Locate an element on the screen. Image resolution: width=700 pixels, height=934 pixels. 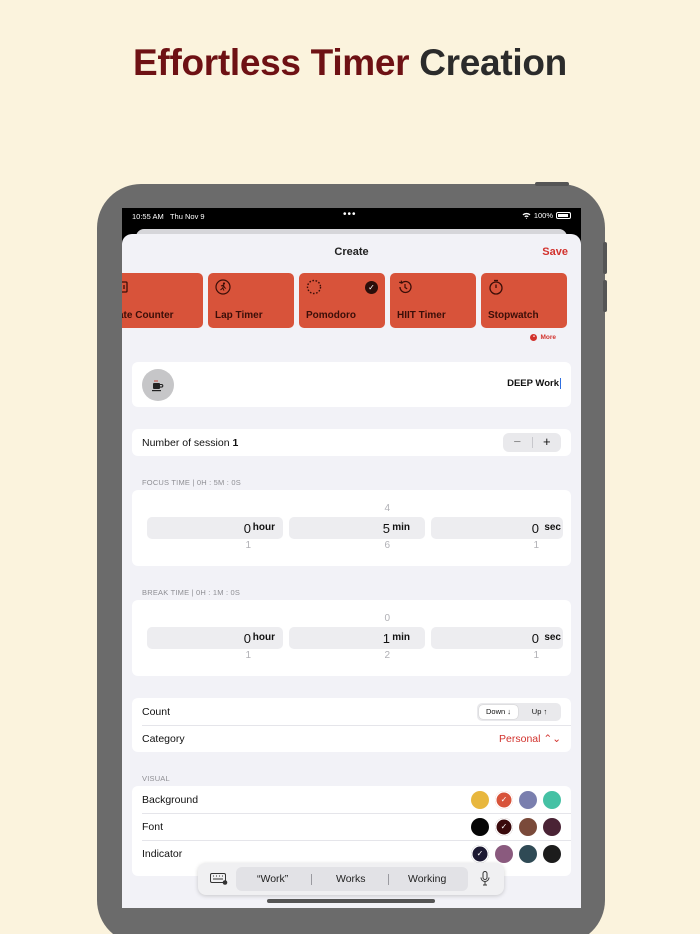
page-title: Create is located at coordinates (351, 252).